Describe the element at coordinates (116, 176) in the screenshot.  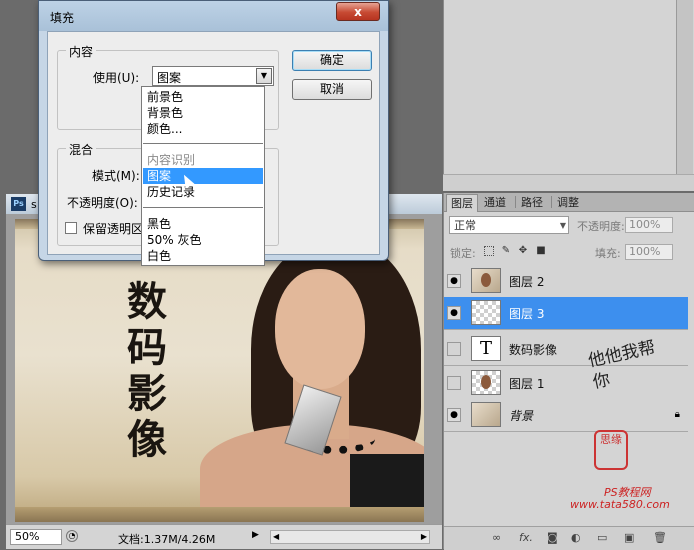
I see `mode-label: 模式(M):` at that location.